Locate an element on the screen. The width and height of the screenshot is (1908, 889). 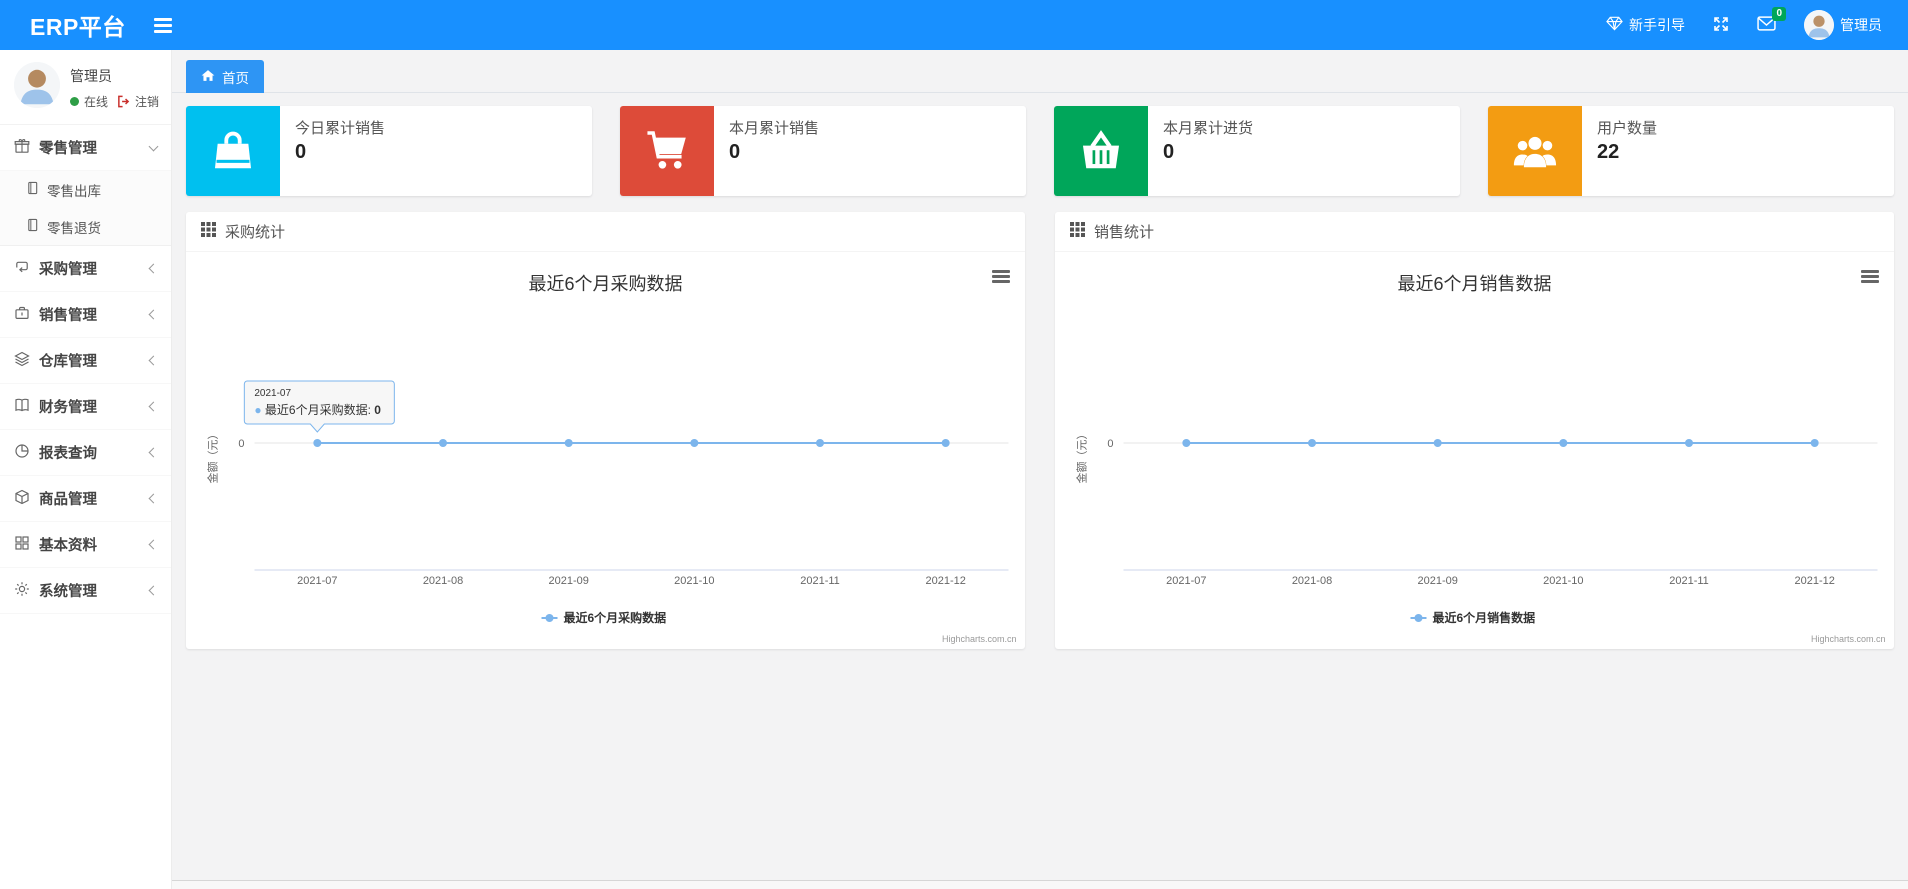
svg-text: 金额（元） is located at coordinates (213, 456).